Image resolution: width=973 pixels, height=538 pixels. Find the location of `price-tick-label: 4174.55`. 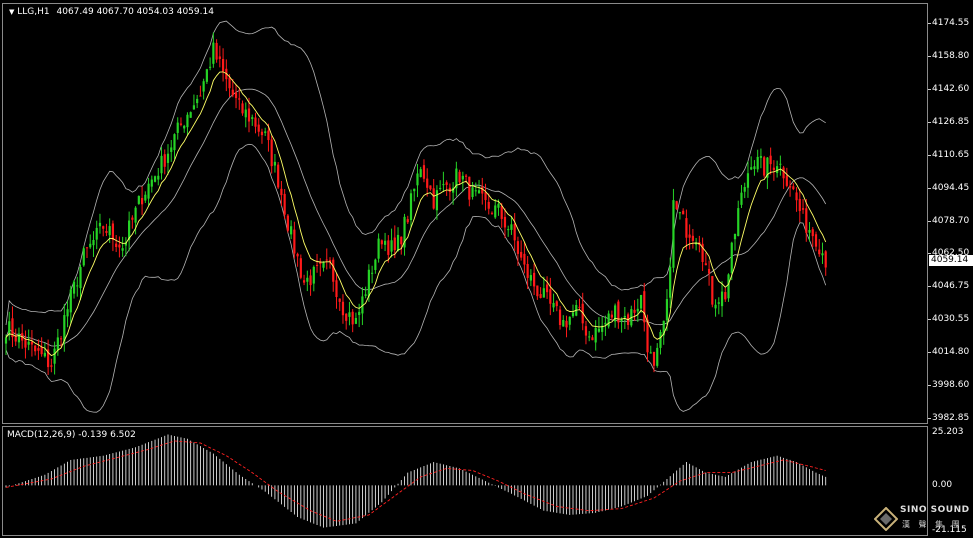

price-tick-label: 4174.55 is located at coordinates (951, 23).